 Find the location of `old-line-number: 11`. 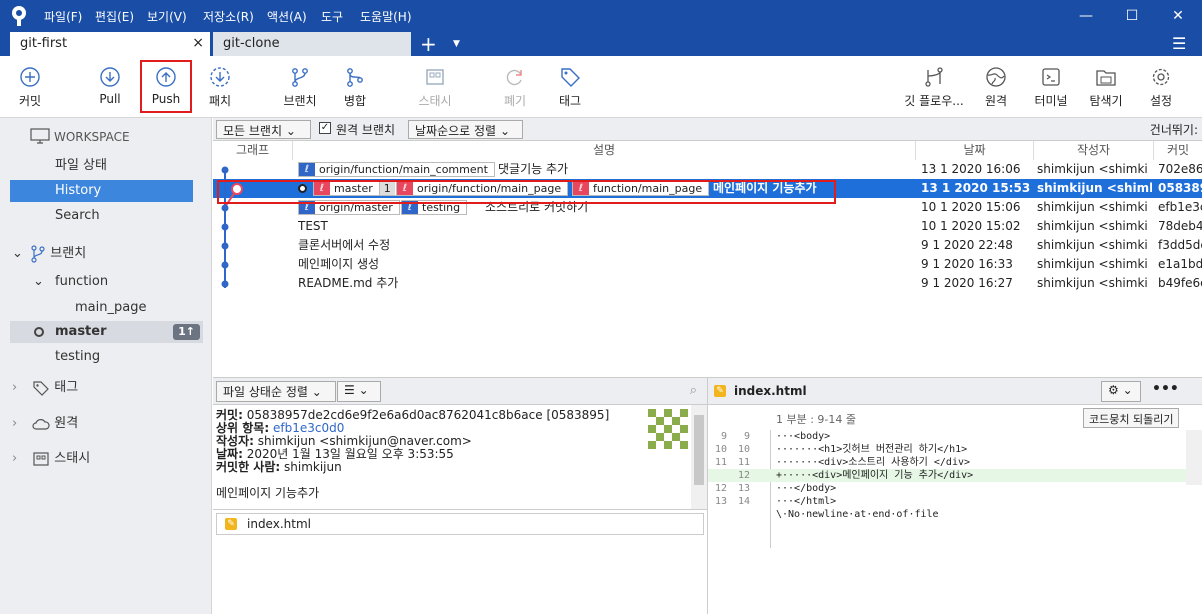

old-line-number: 11 is located at coordinates (720, 462).